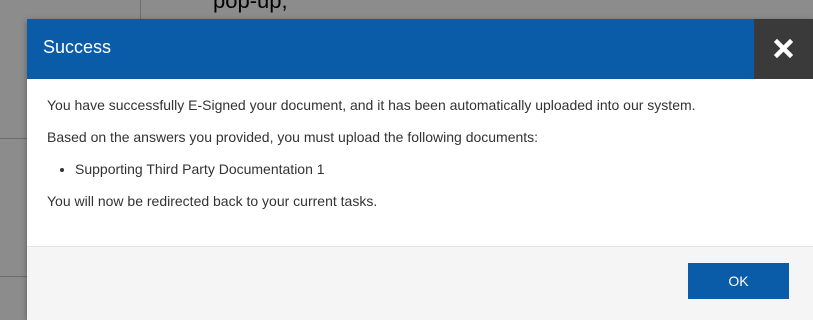 Image resolution: width=813 pixels, height=320 pixels. Describe the element at coordinates (441, 169) in the screenshot. I see `required-document-item: Supporting Third Party Documentation 1` at that location.